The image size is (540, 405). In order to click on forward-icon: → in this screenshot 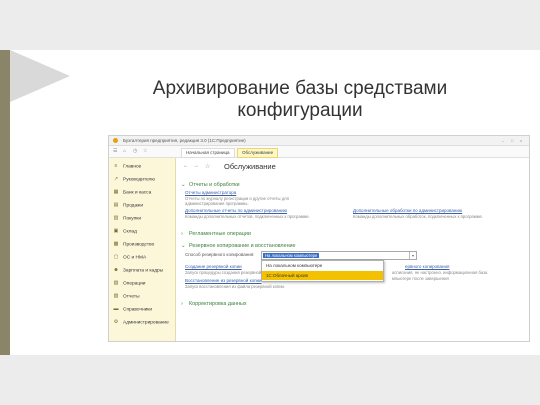, I will do `click(196, 166)`.